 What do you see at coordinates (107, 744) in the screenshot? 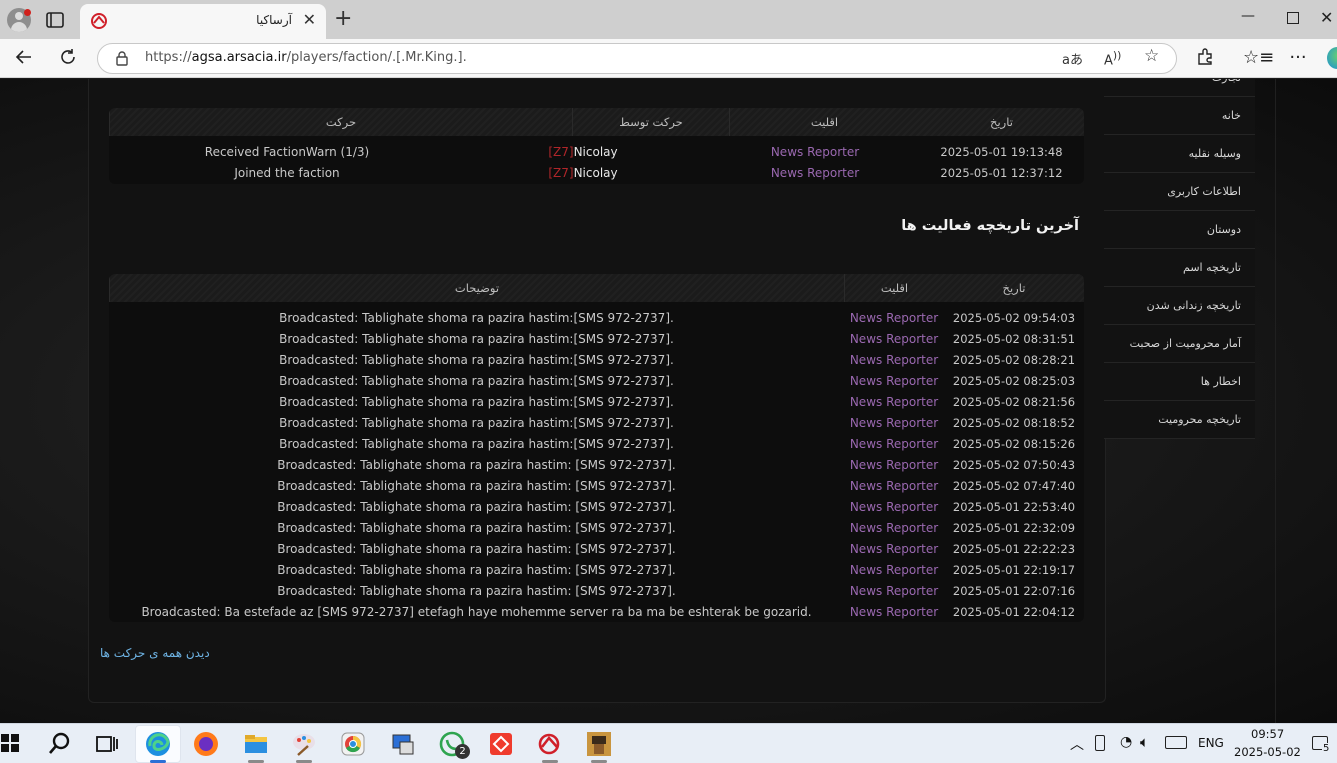
I see `task-view-icon` at bounding box center [107, 744].